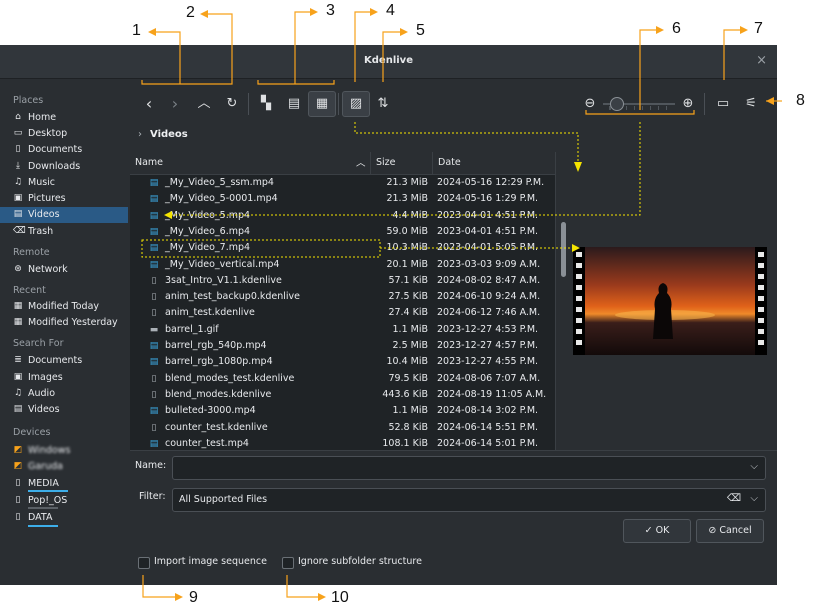 This screenshot has width=814, height=615. What do you see at coordinates (175, 104) in the screenshot?
I see `forward-button: ›` at bounding box center [175, 104].